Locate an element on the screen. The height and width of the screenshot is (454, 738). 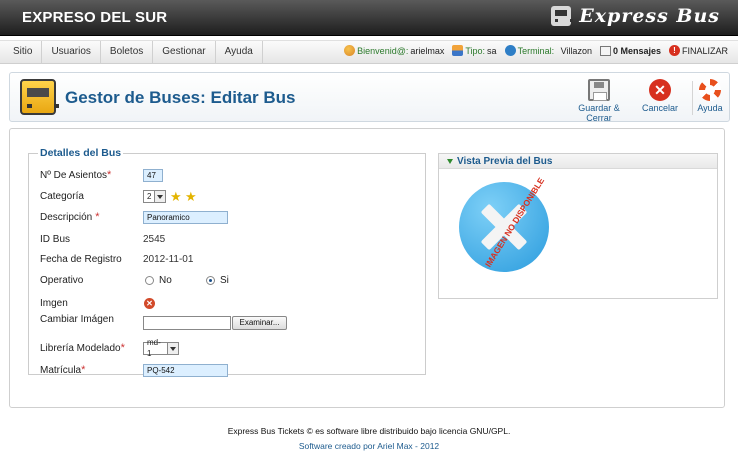
logout-link: ! FINALIZAR is located at coordinates (698, 50).